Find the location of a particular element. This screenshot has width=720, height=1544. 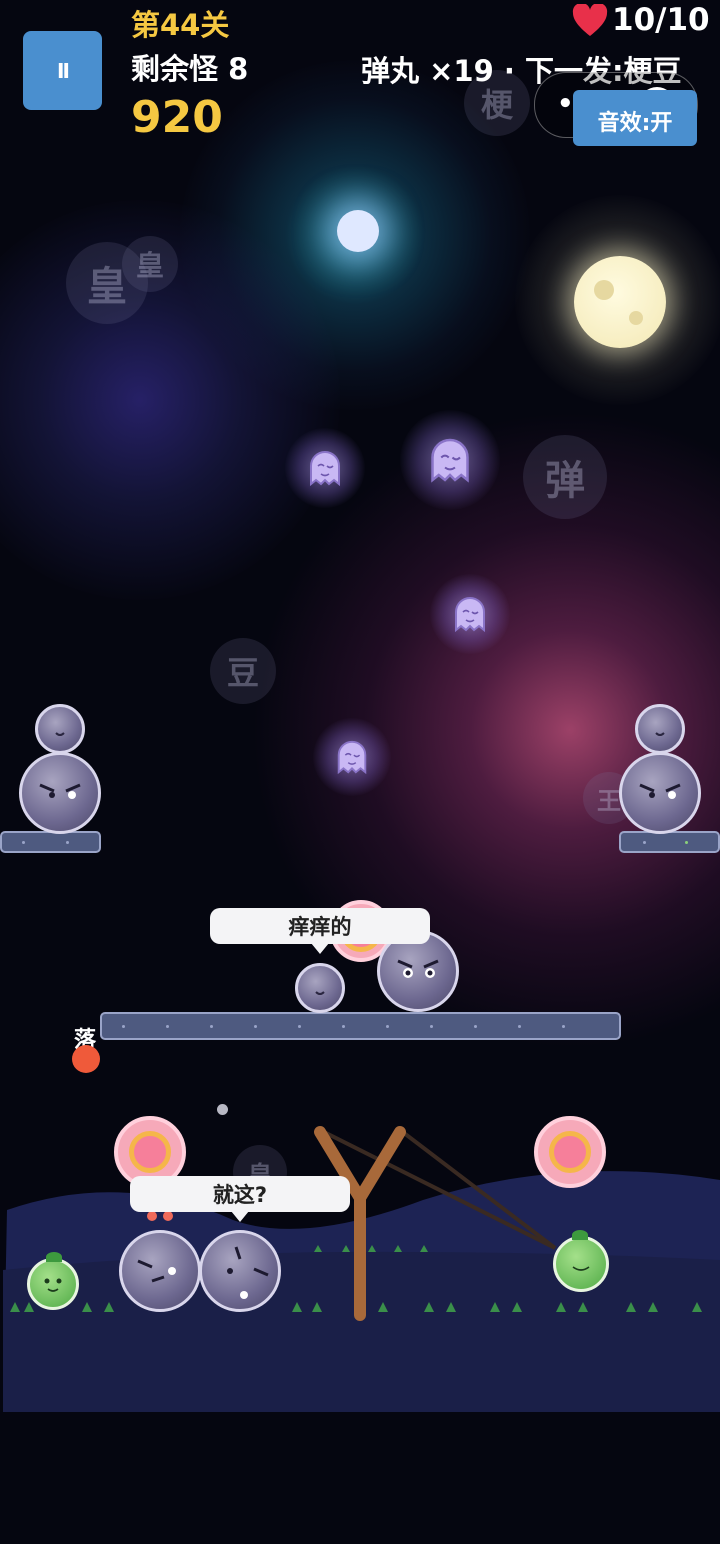

star-light is located at coordinates (358, 231).